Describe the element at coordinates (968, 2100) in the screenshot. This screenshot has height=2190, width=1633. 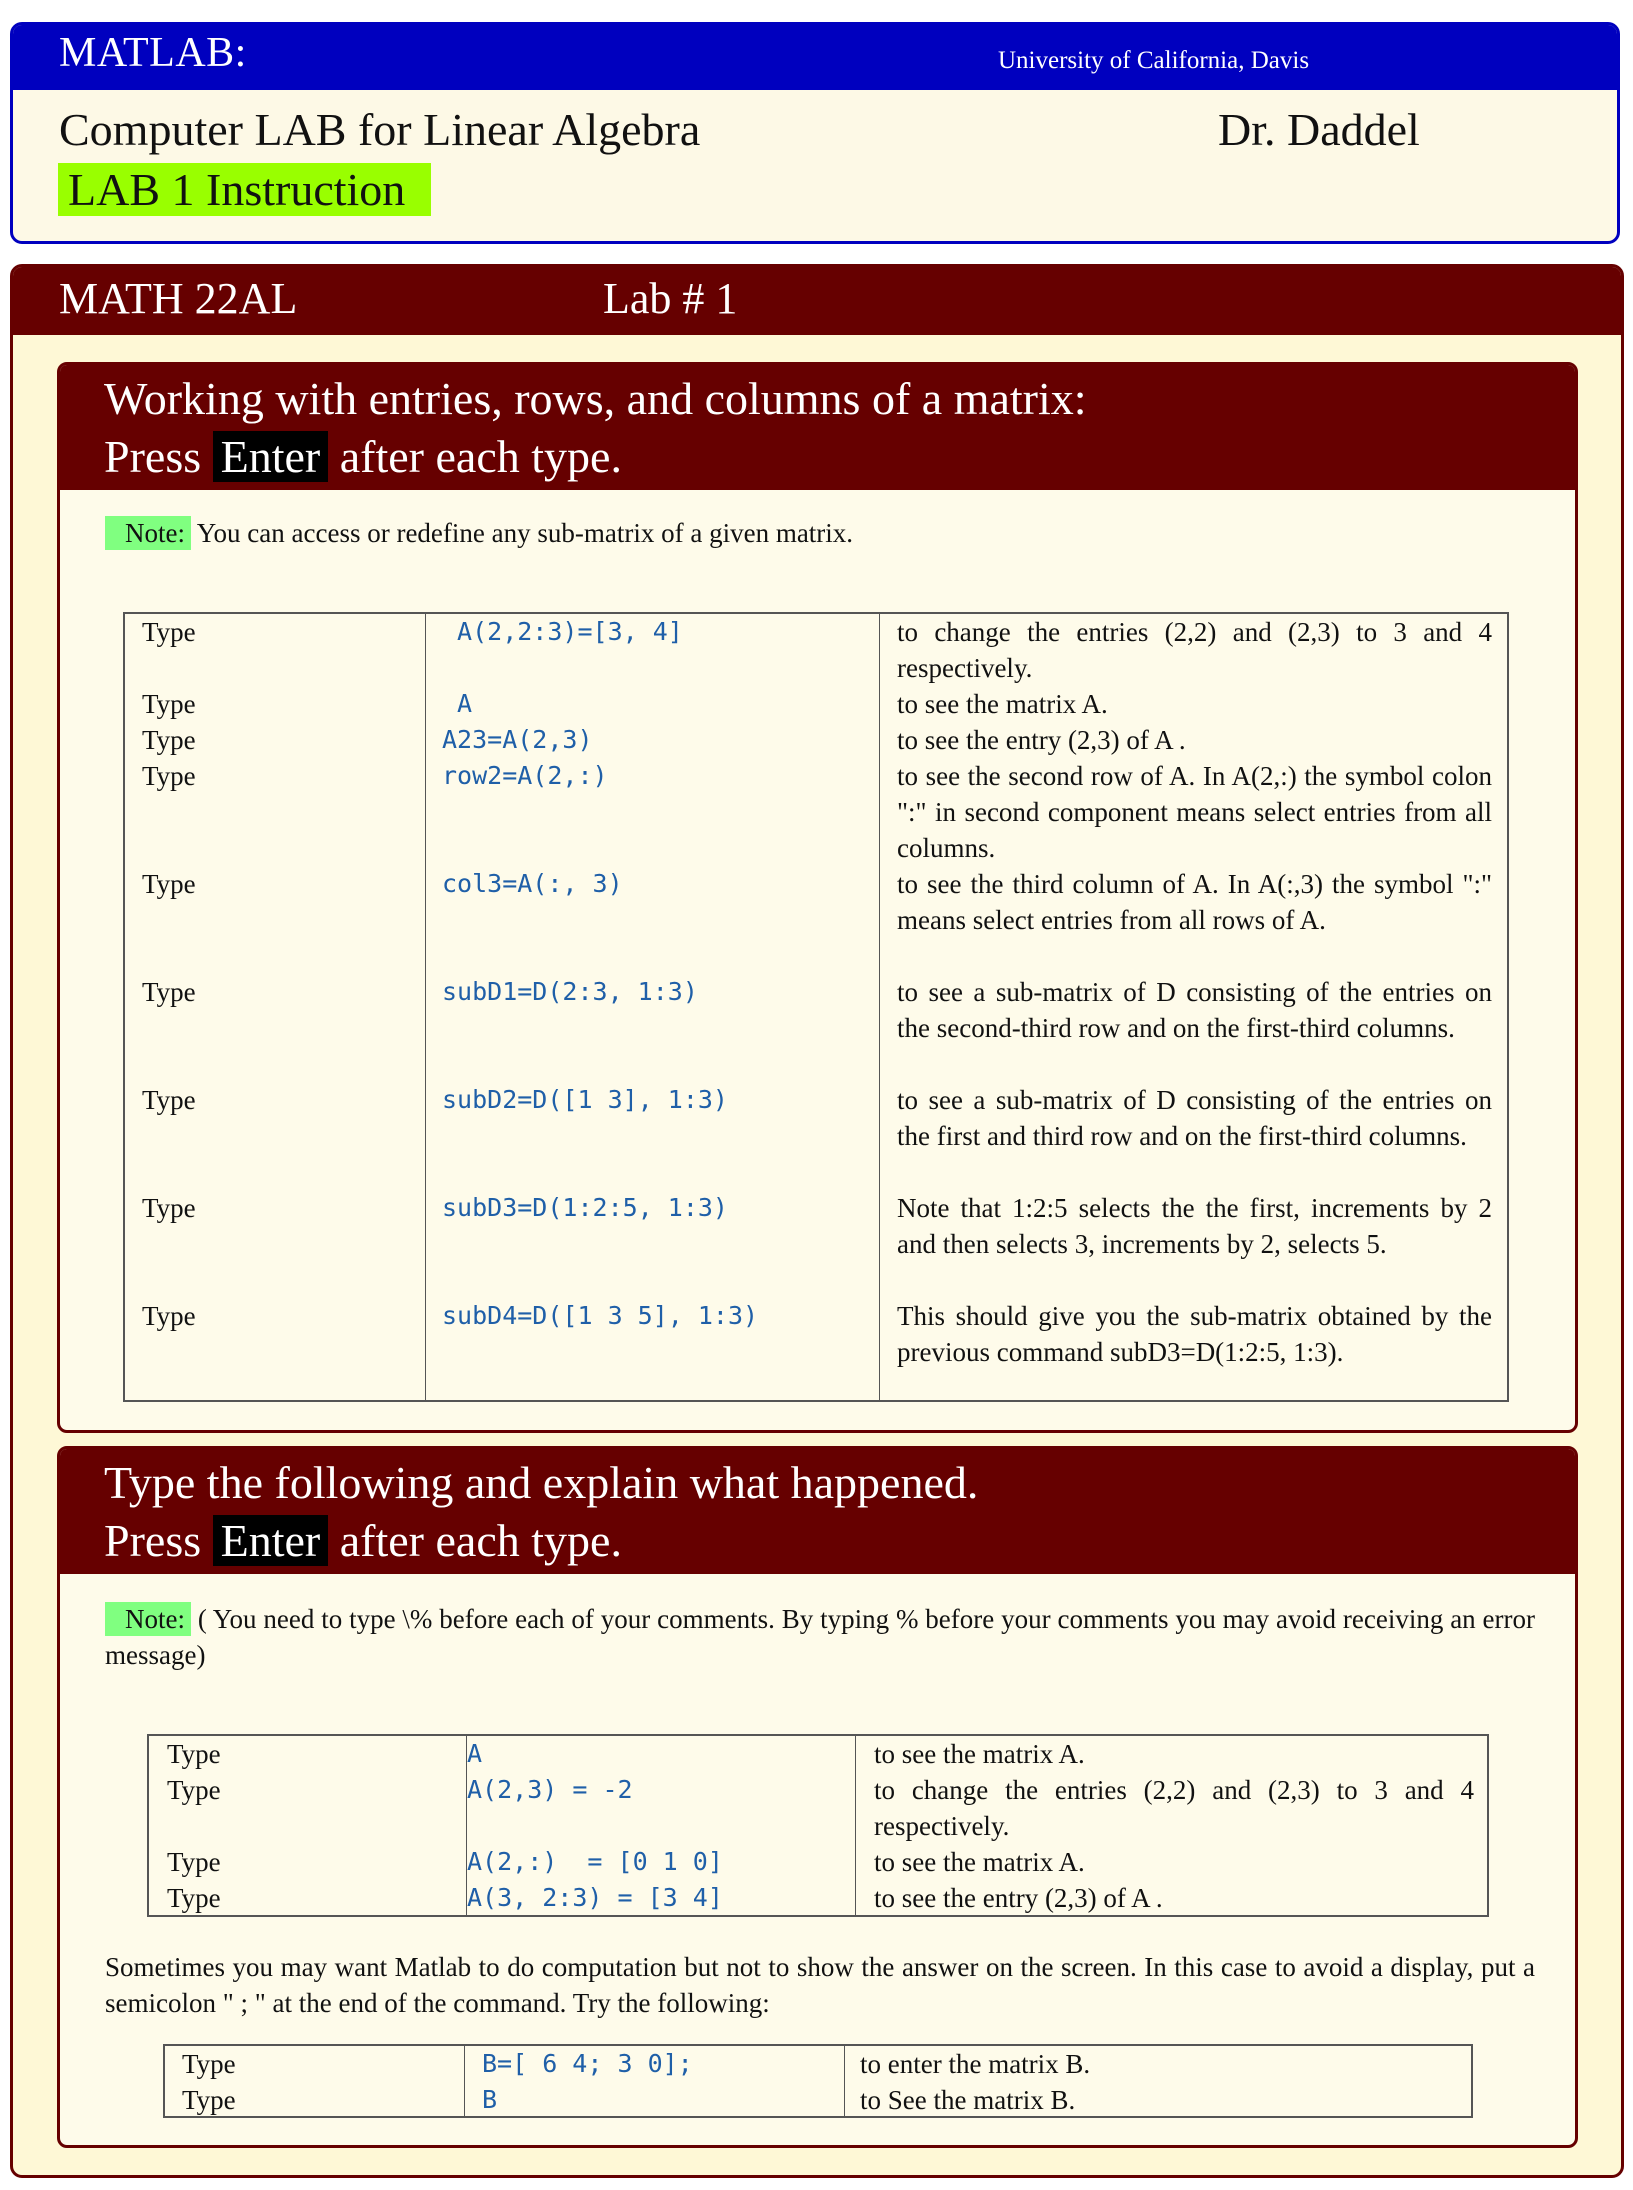
I see `command-description: to See the matrix B.` at that location.